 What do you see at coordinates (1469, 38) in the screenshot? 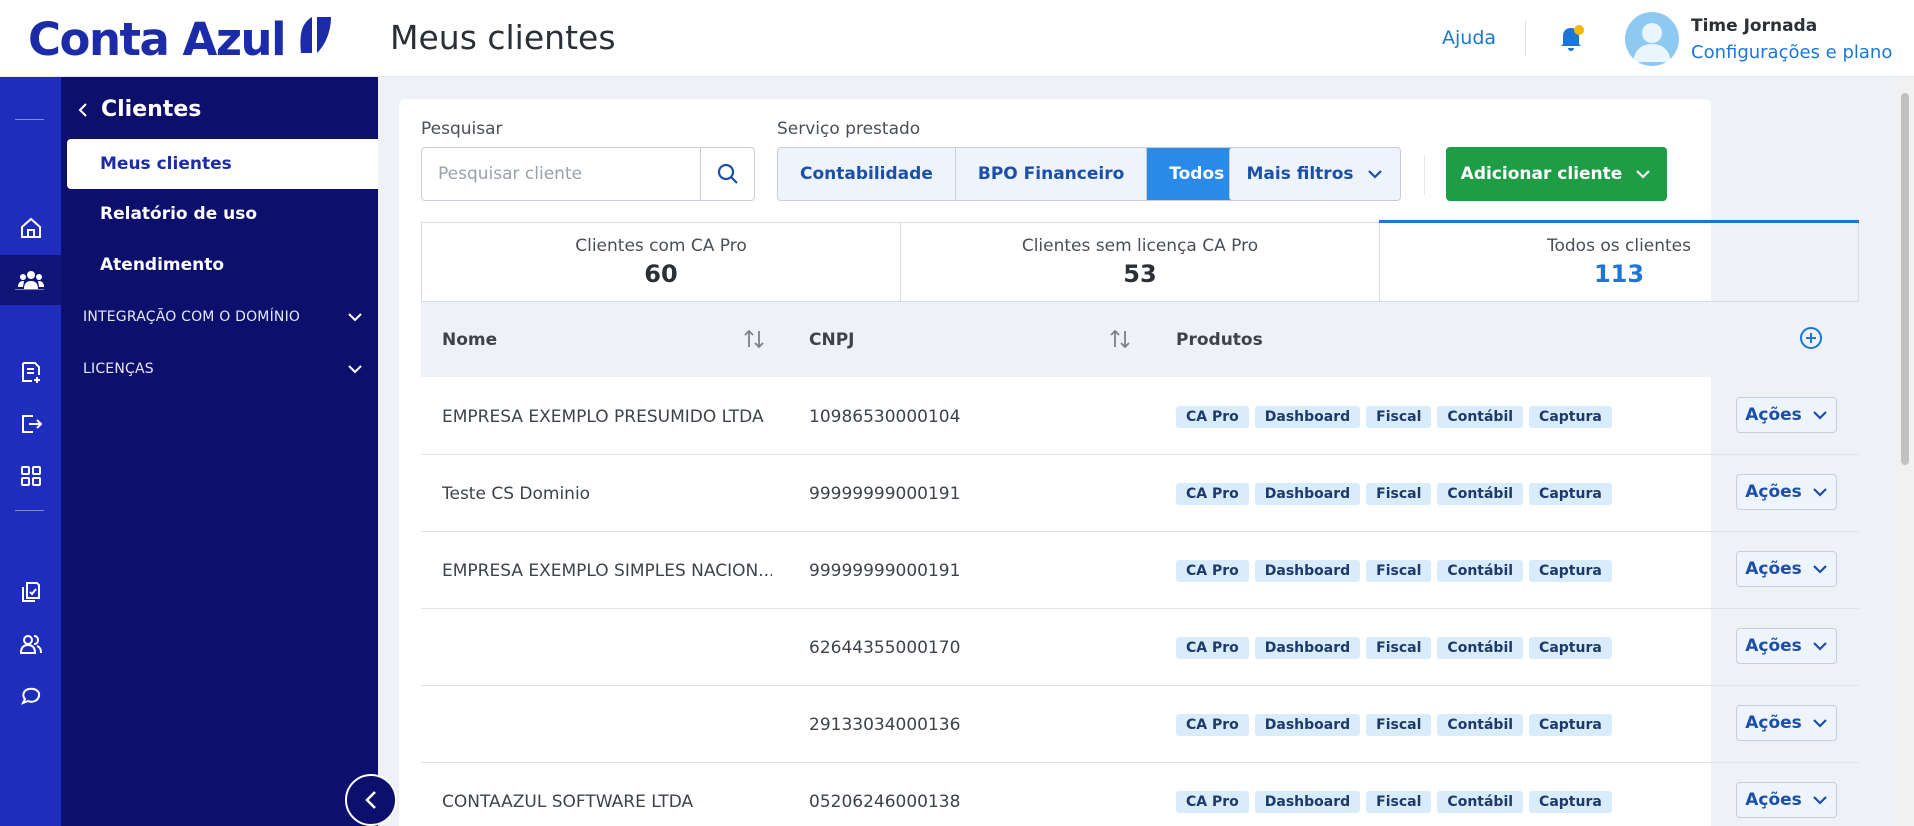
I see `help-link: Ajuda` at bounding box center [1469, 38].